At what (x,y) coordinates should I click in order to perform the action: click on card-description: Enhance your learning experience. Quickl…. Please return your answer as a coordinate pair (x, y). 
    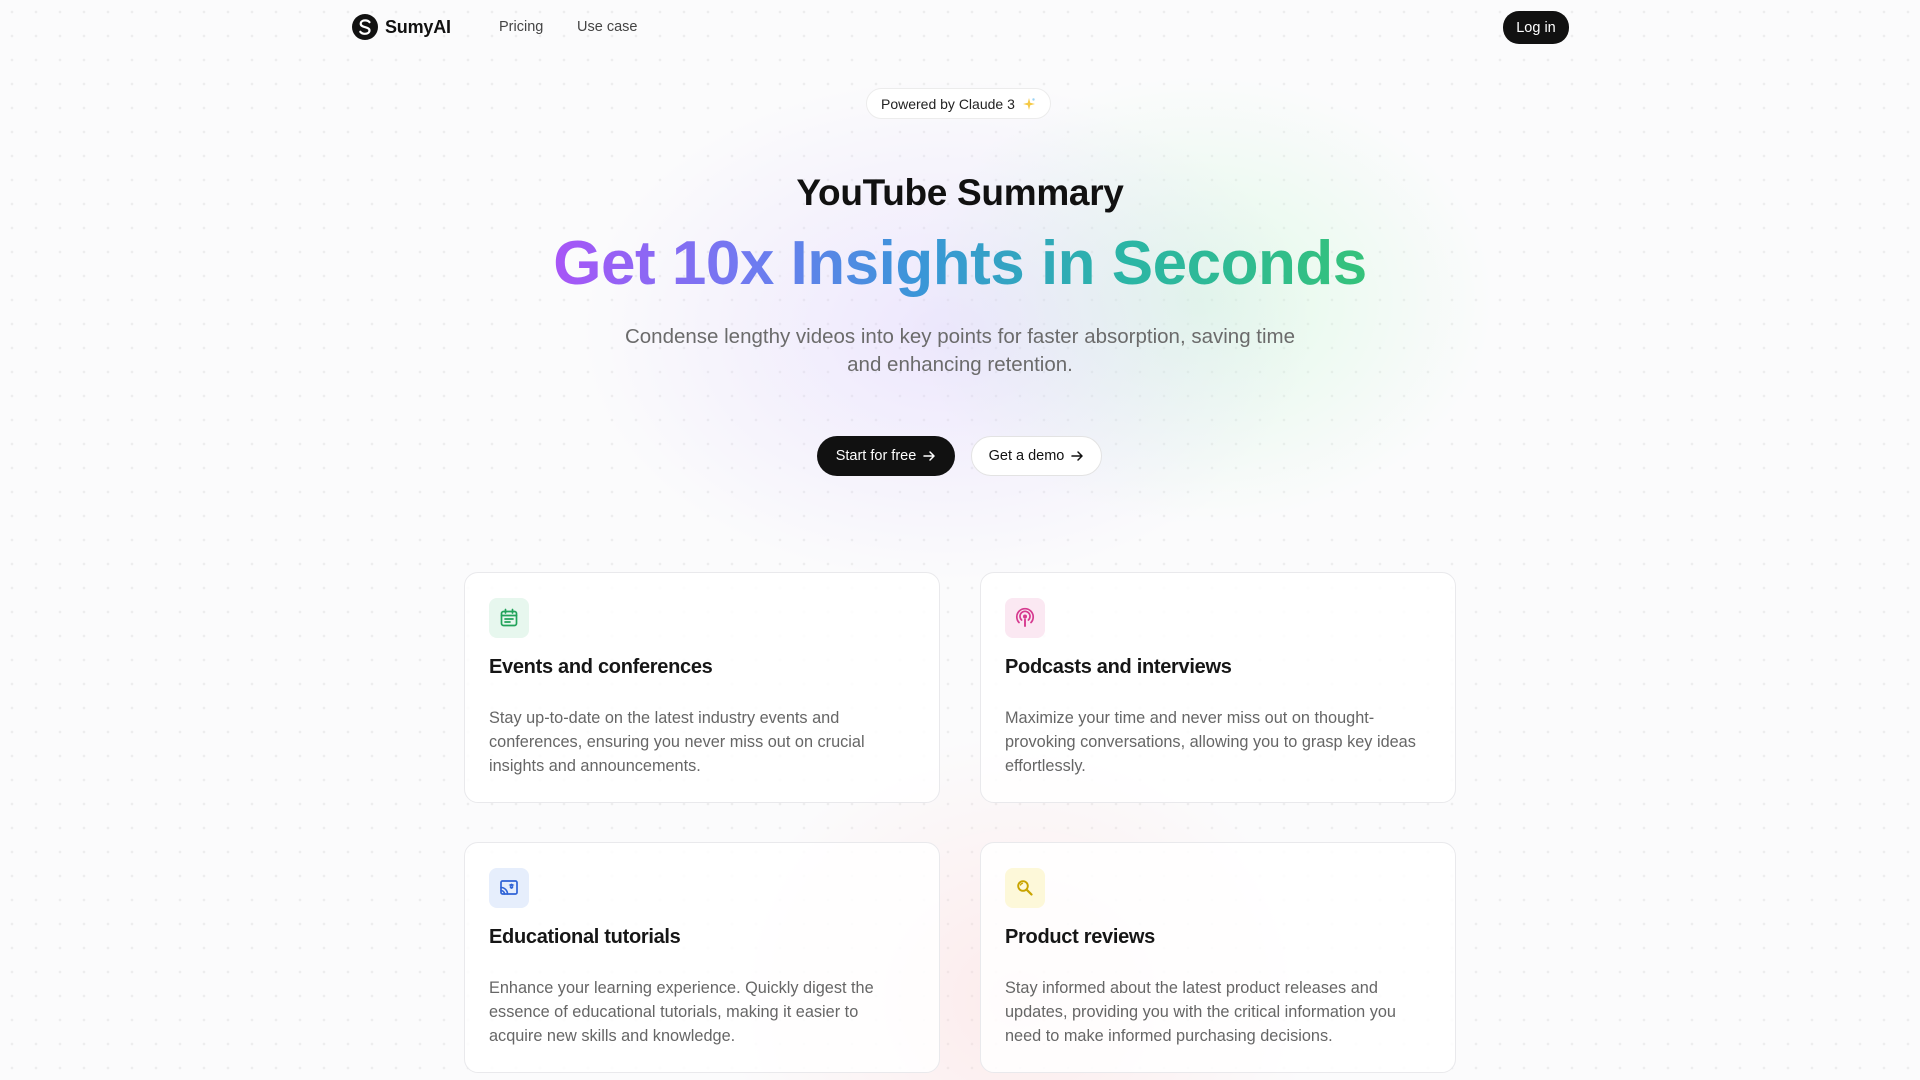
    Looking at the image, I should click on (681, 1012).